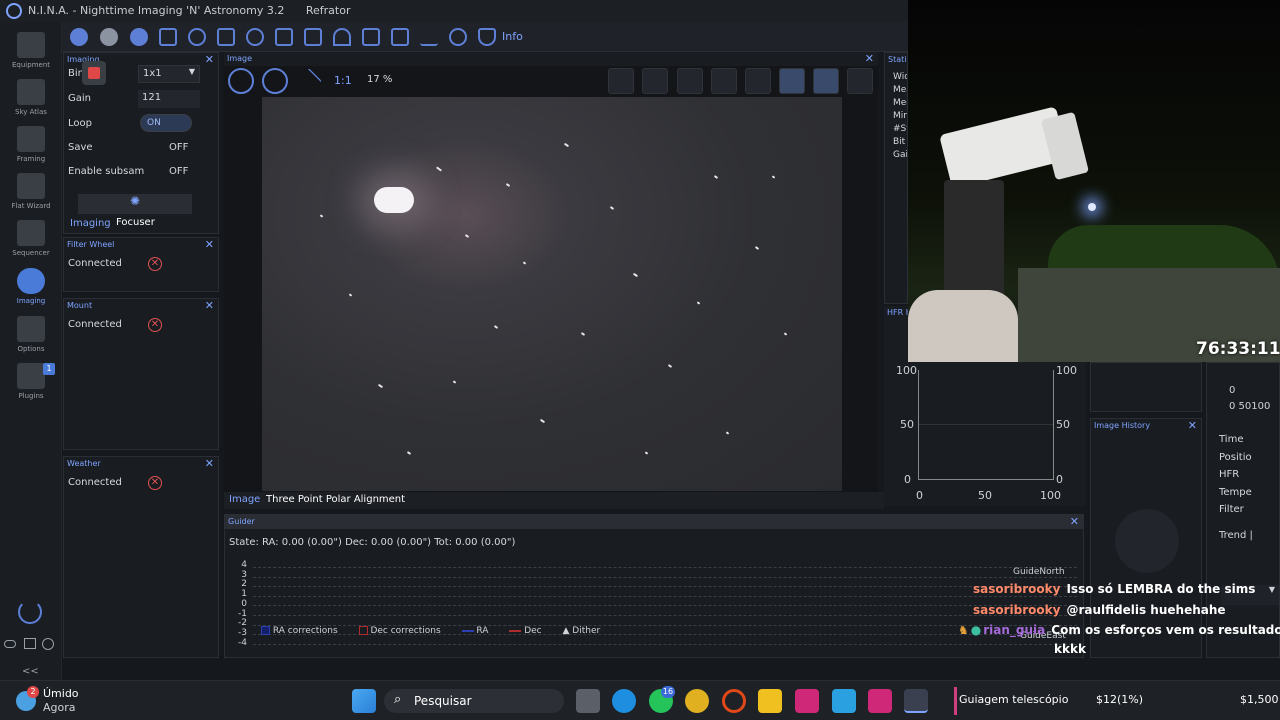 The height and width of the screenshot is (720, 1280). I want to click on image-toolbar: 1:1 17 %, so click(551, 81).